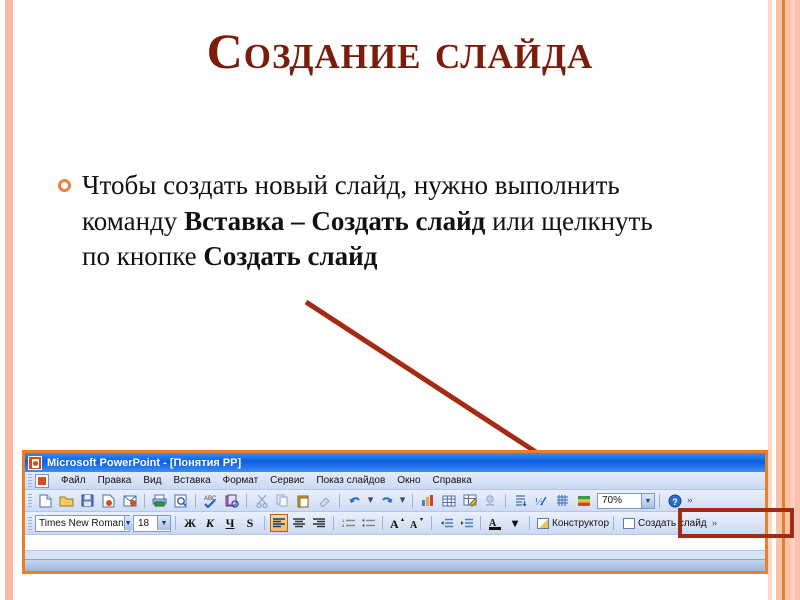 The height and width of the screenshot is (600, 800). I want to click on fmtbar-overflow-icon: », so click(715, 523).